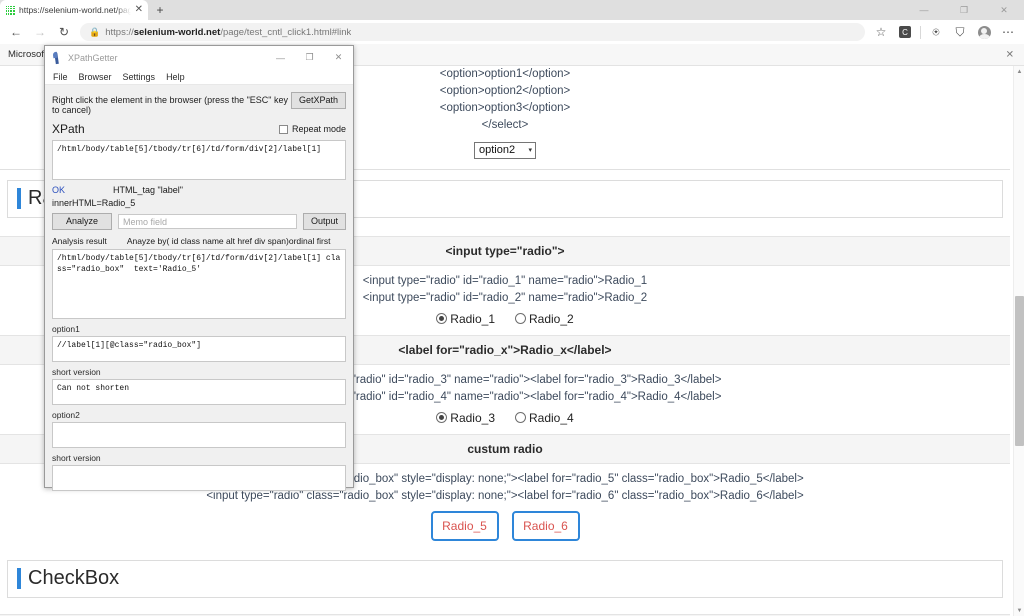  I want to click on repeat-mode-checkbox: Repeat mode, so click(312, 129).